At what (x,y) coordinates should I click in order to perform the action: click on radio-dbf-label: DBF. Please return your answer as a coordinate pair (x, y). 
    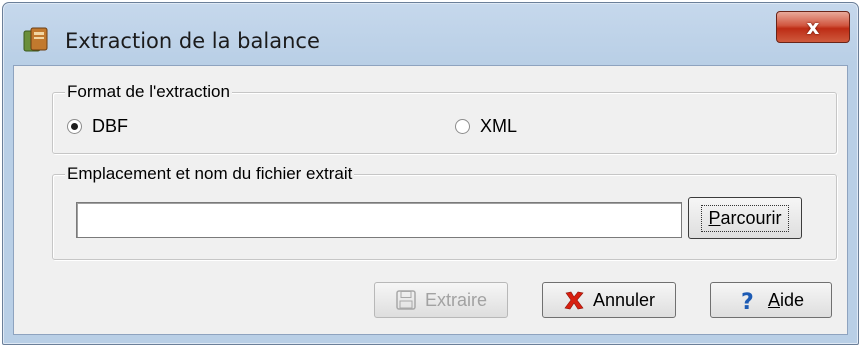
    Looking at the image, I should click on (110, 126).